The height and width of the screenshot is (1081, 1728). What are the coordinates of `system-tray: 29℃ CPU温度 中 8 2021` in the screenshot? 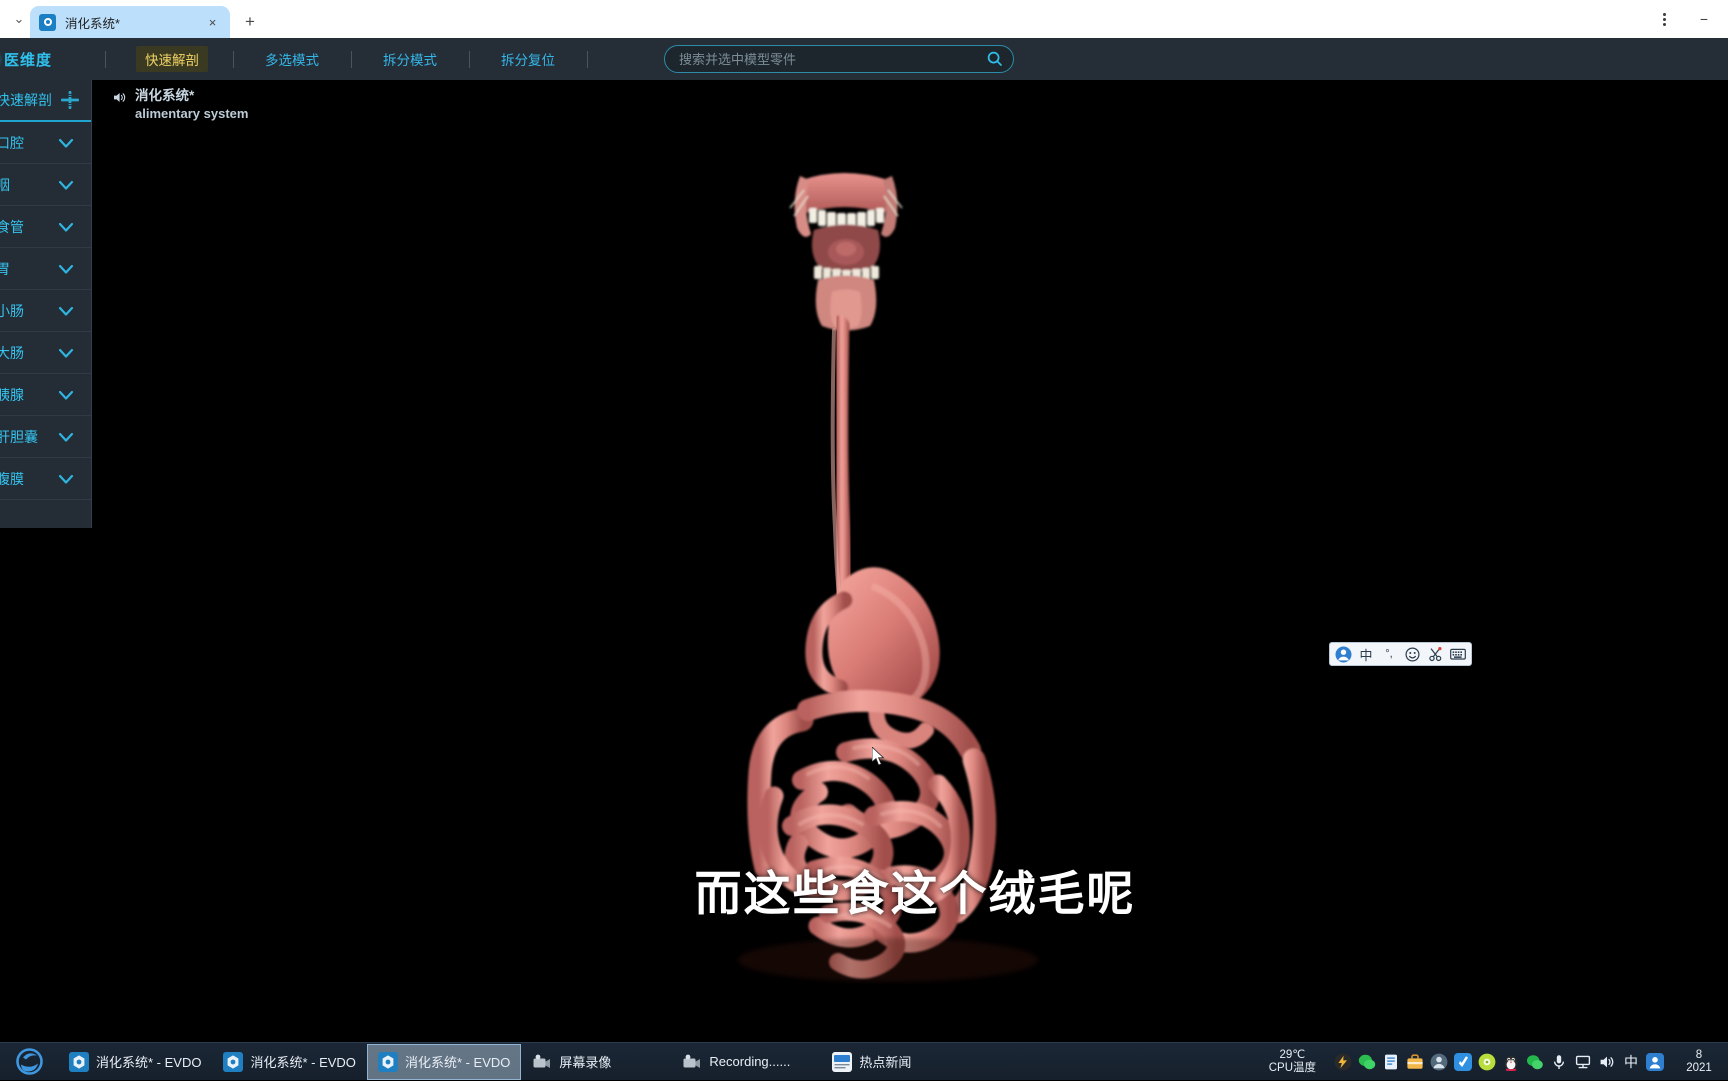 It's located at (1491, 1062).